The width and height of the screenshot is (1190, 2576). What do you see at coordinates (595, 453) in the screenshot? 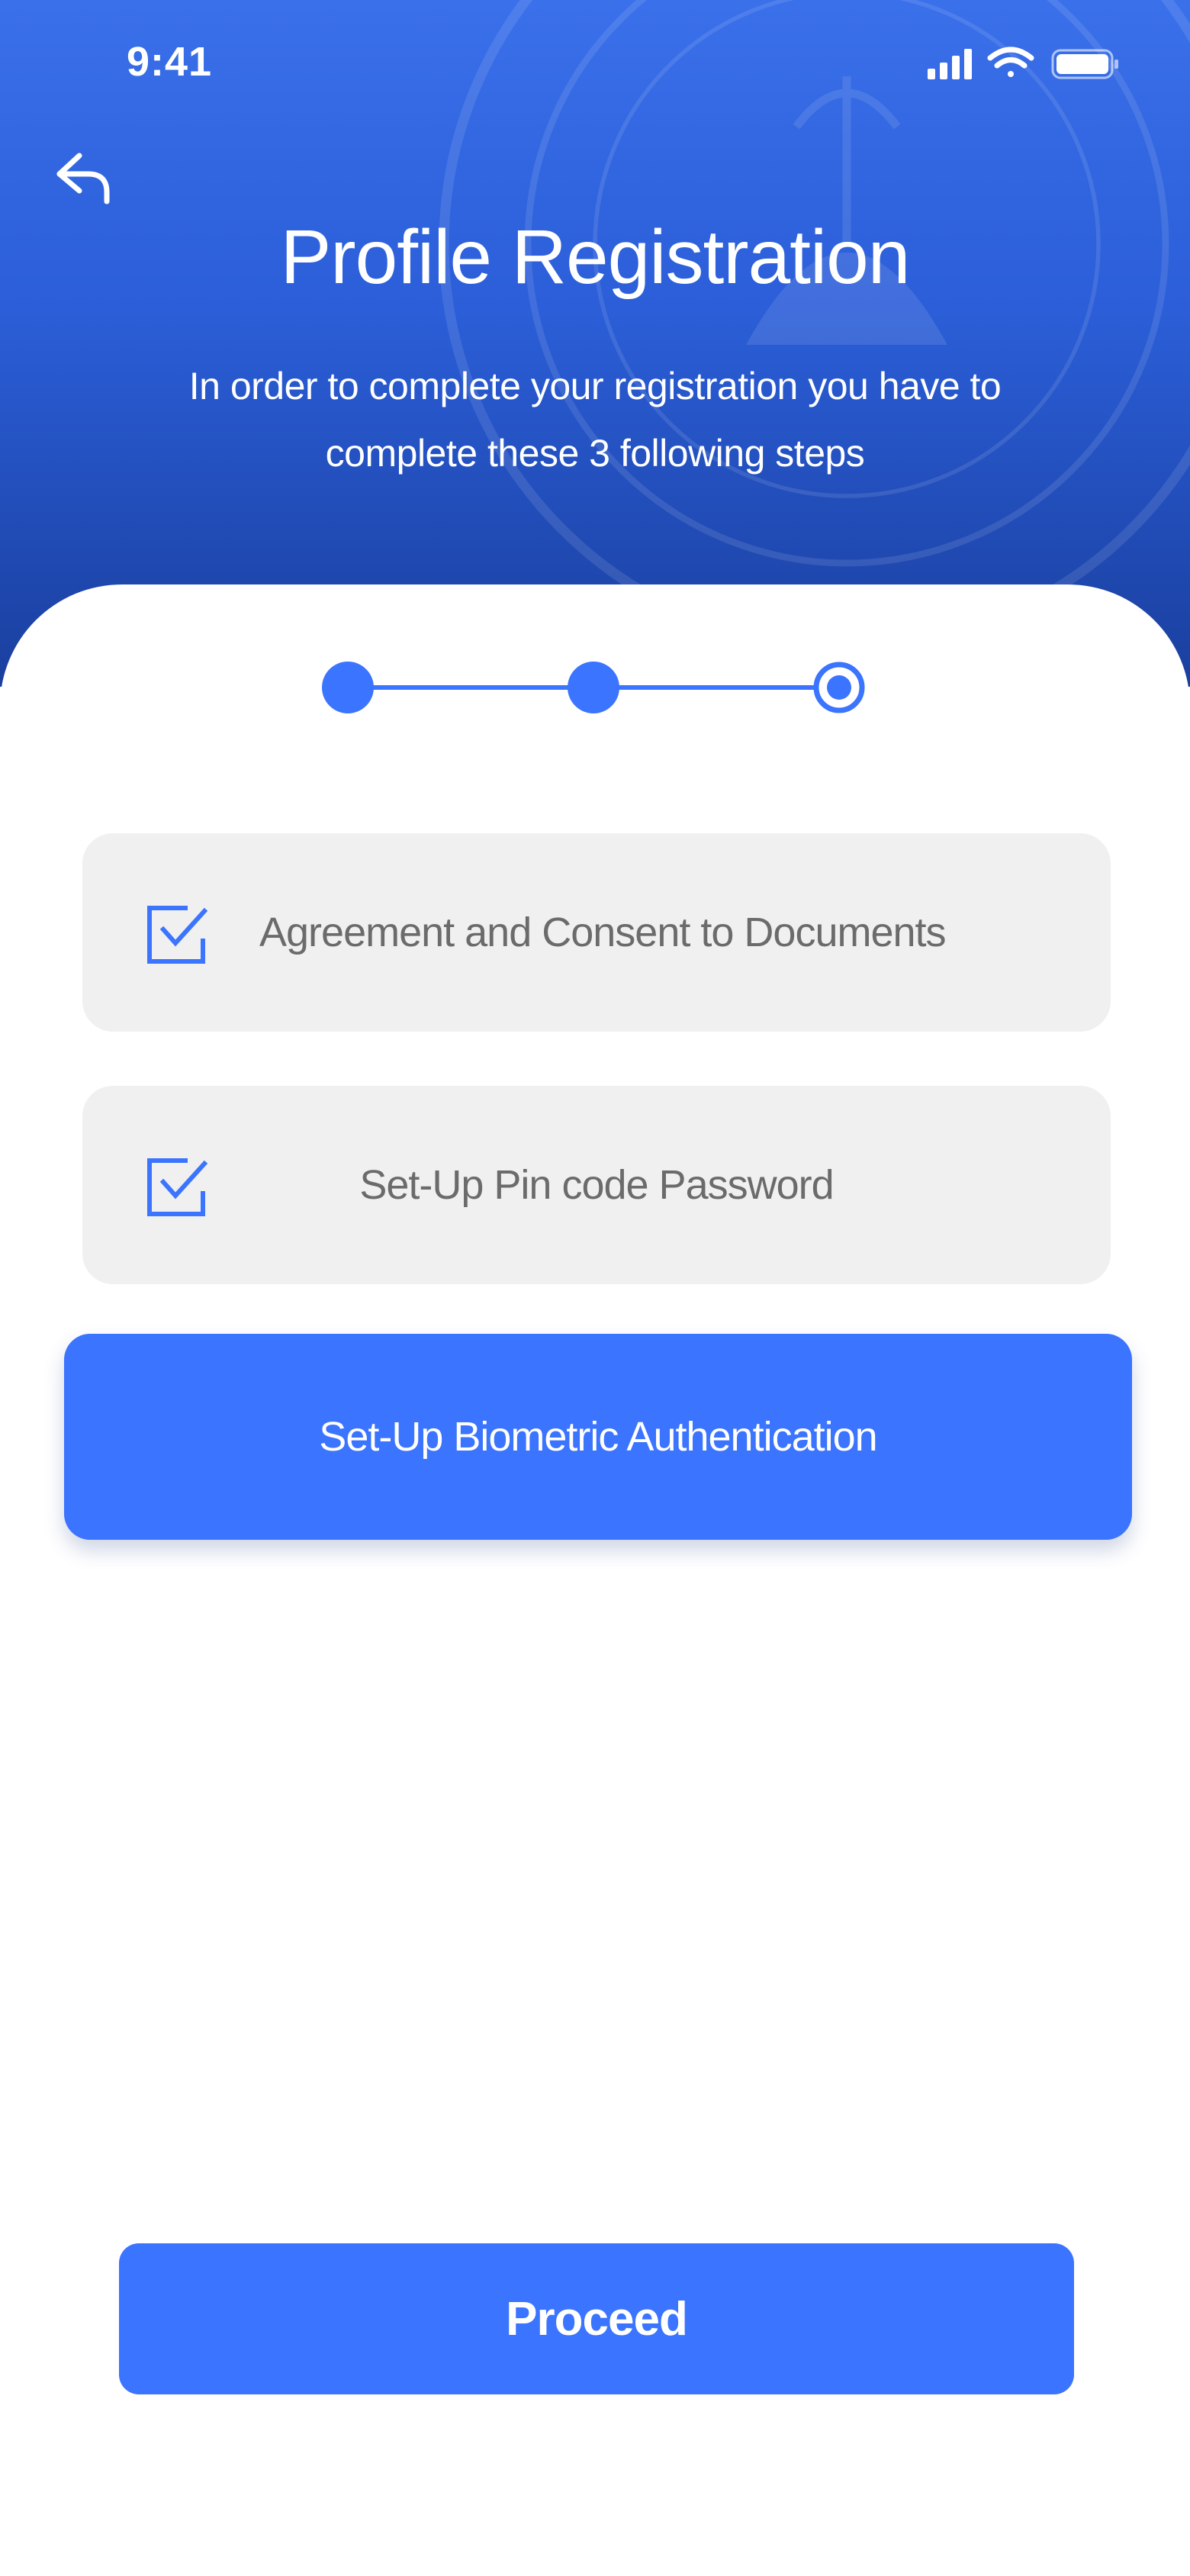
I see `subtitle-line-2: complete these 3 following steps` at bounding box center [595, 453].